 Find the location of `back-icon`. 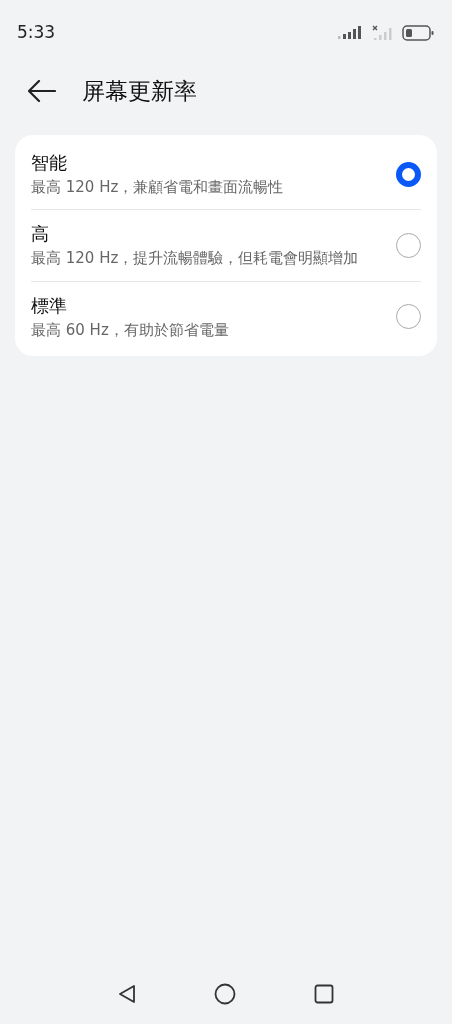

back-icon is located at coordinates (127, 994).